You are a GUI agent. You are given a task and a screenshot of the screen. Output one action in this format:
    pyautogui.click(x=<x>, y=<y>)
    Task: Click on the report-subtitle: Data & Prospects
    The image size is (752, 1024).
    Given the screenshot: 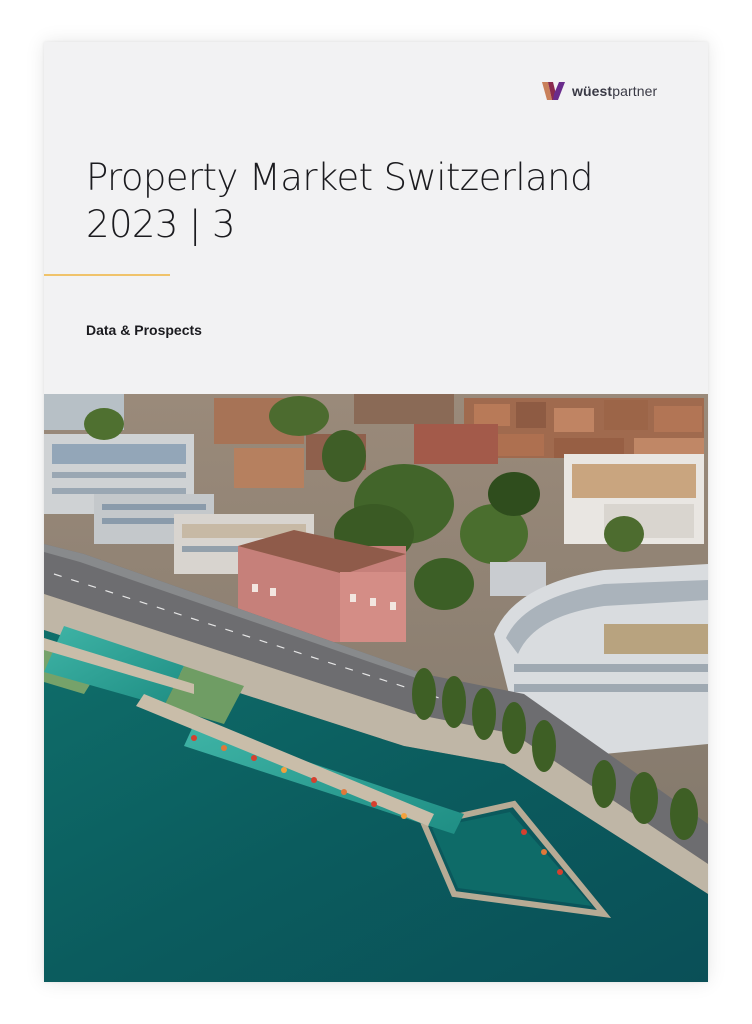 What is the action you would take?
    pyautogui.click(x=144, y=330)
    